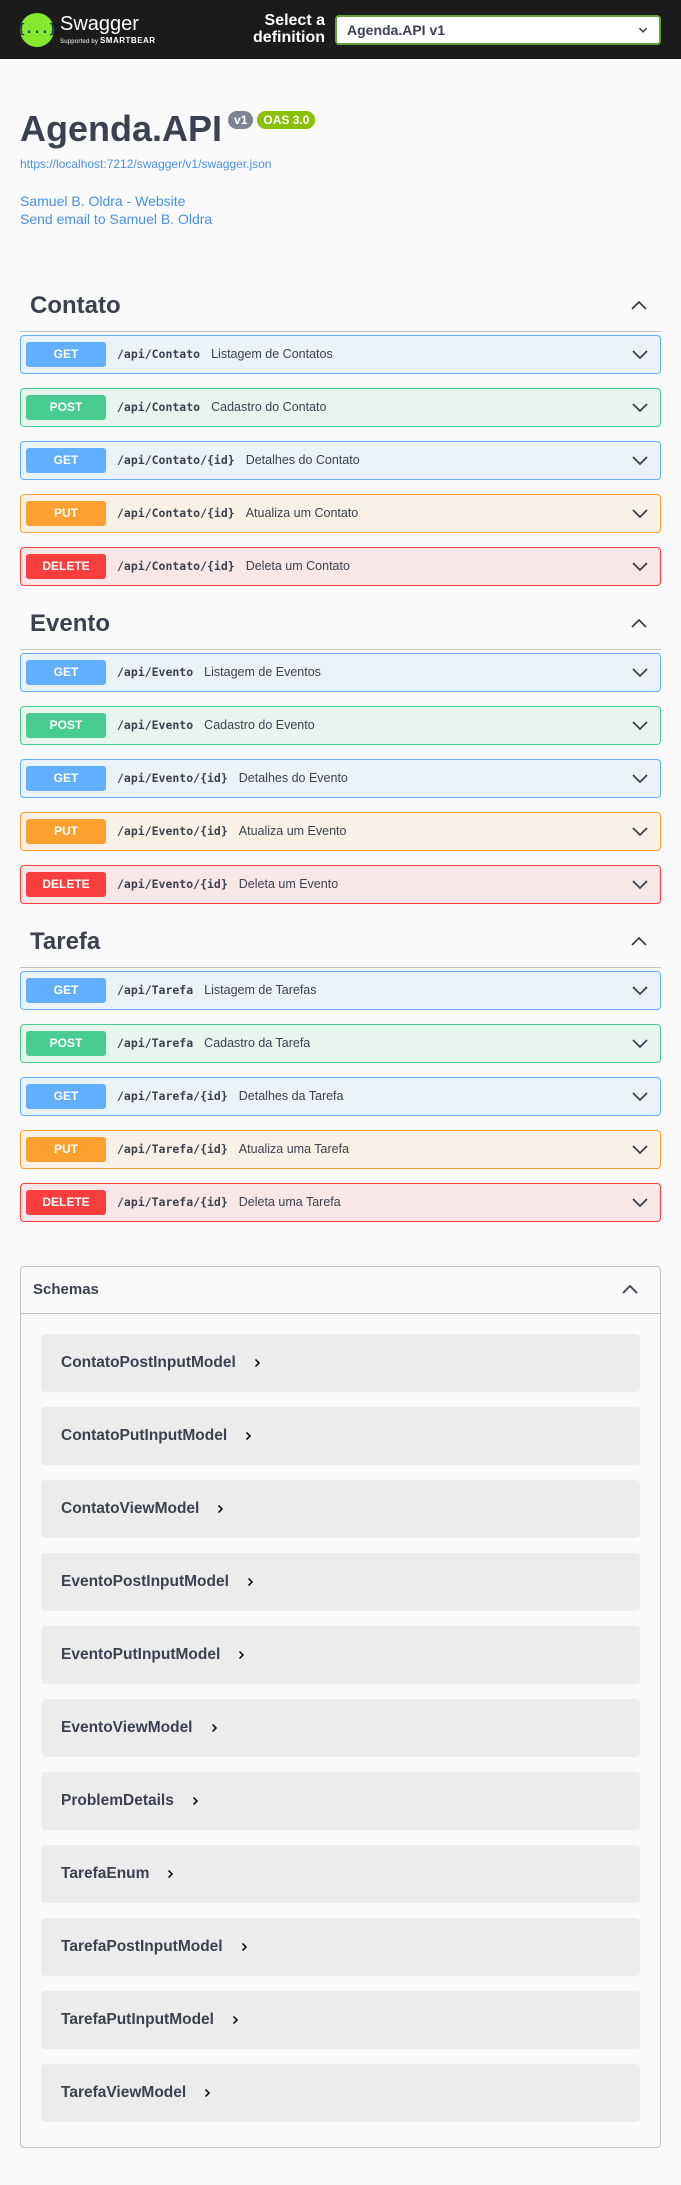  Describe the element at coordinates (340, 1149) in the screenshot. I see `operation-put-tarefa: PUT/api/Tarefa/{id} Atualiza uma Tarefa` at that location.